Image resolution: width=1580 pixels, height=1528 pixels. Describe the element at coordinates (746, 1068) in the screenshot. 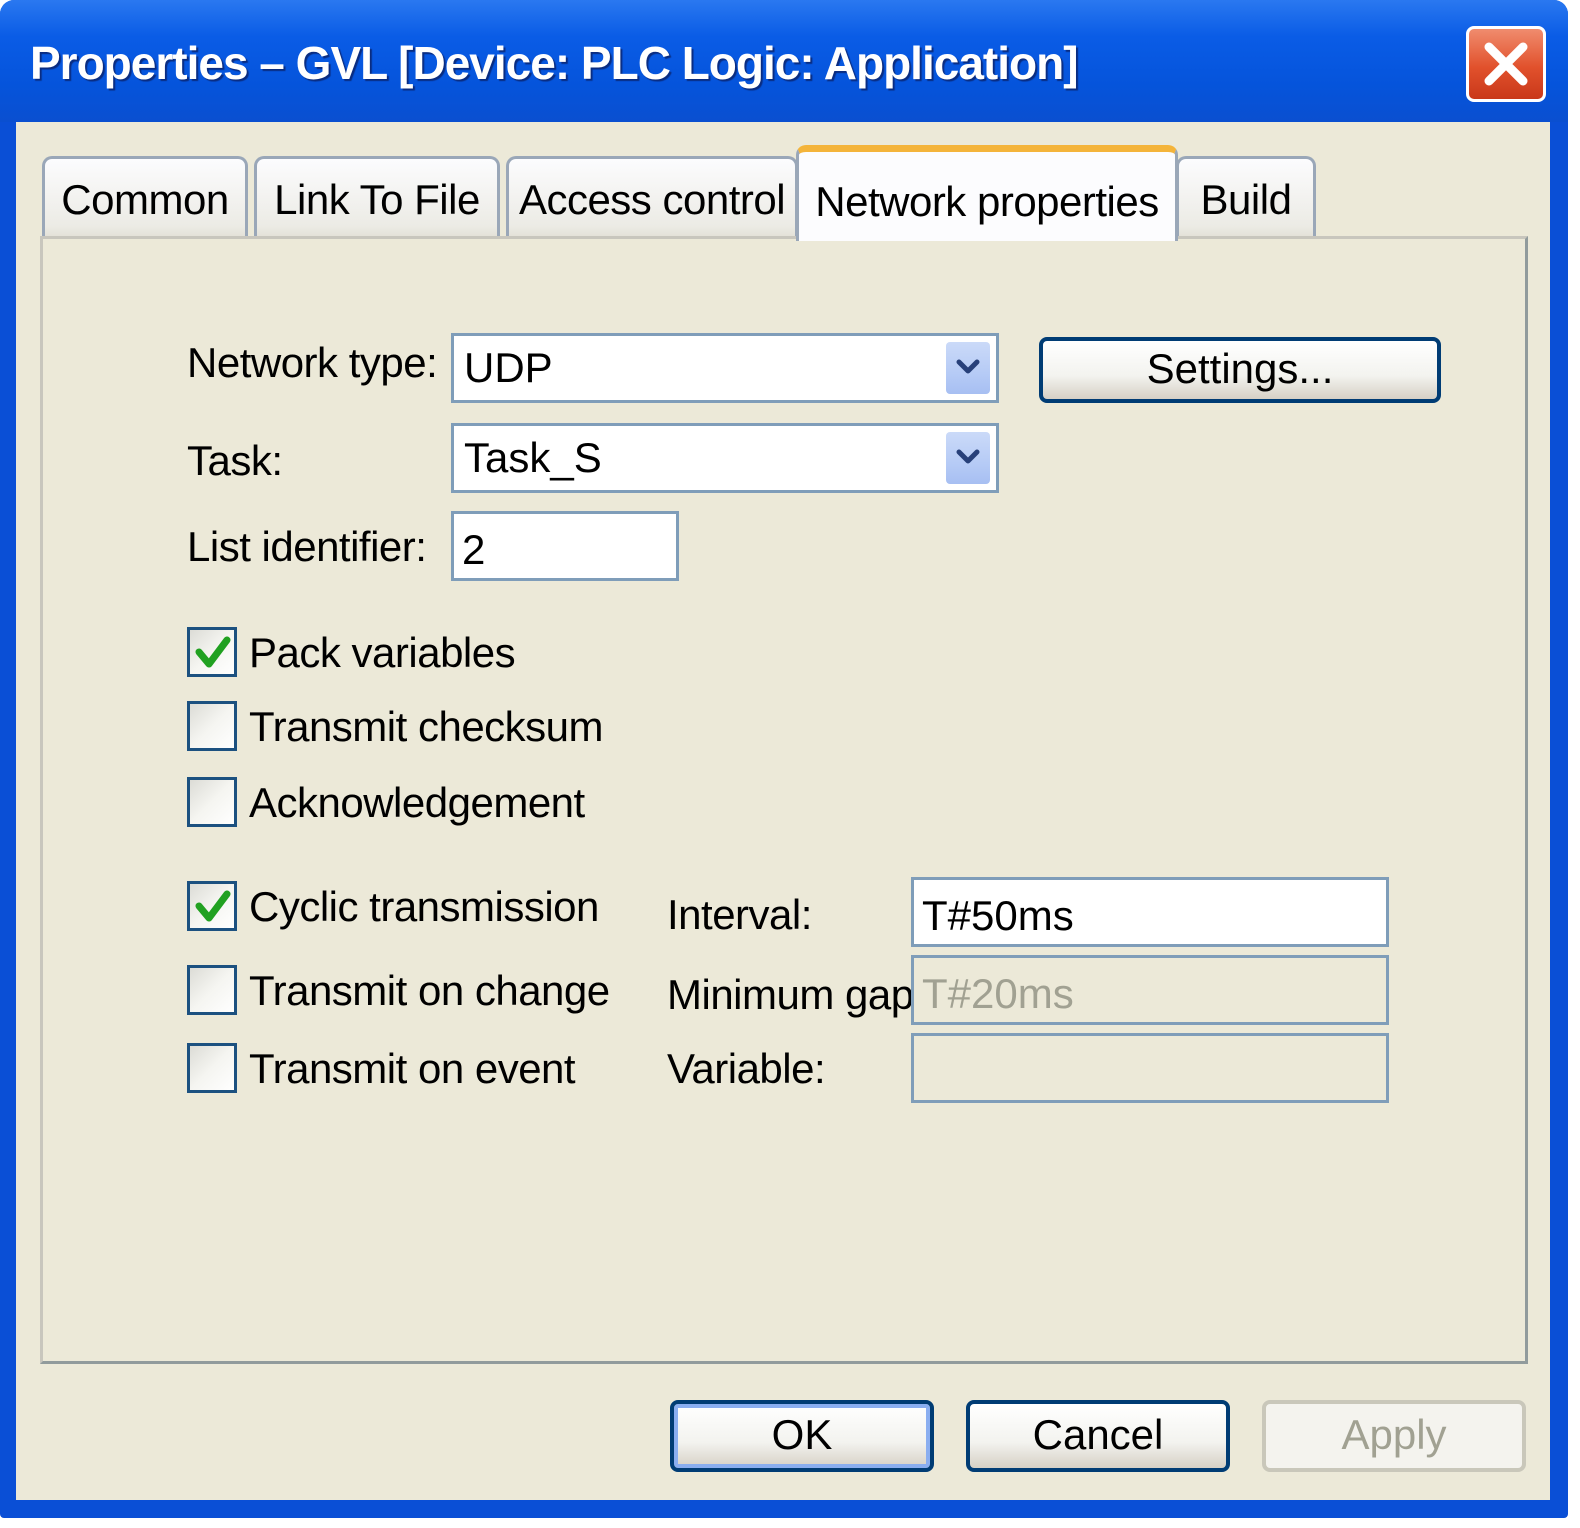

I see `variable-label: Variable:` at that location.